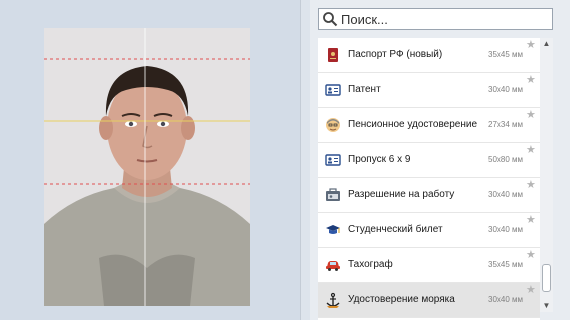 The image size is (570, 320). What do you see at coordinates (330, 19) in the screenshot?
I see `search-icon` at bounding box center [330, 19].